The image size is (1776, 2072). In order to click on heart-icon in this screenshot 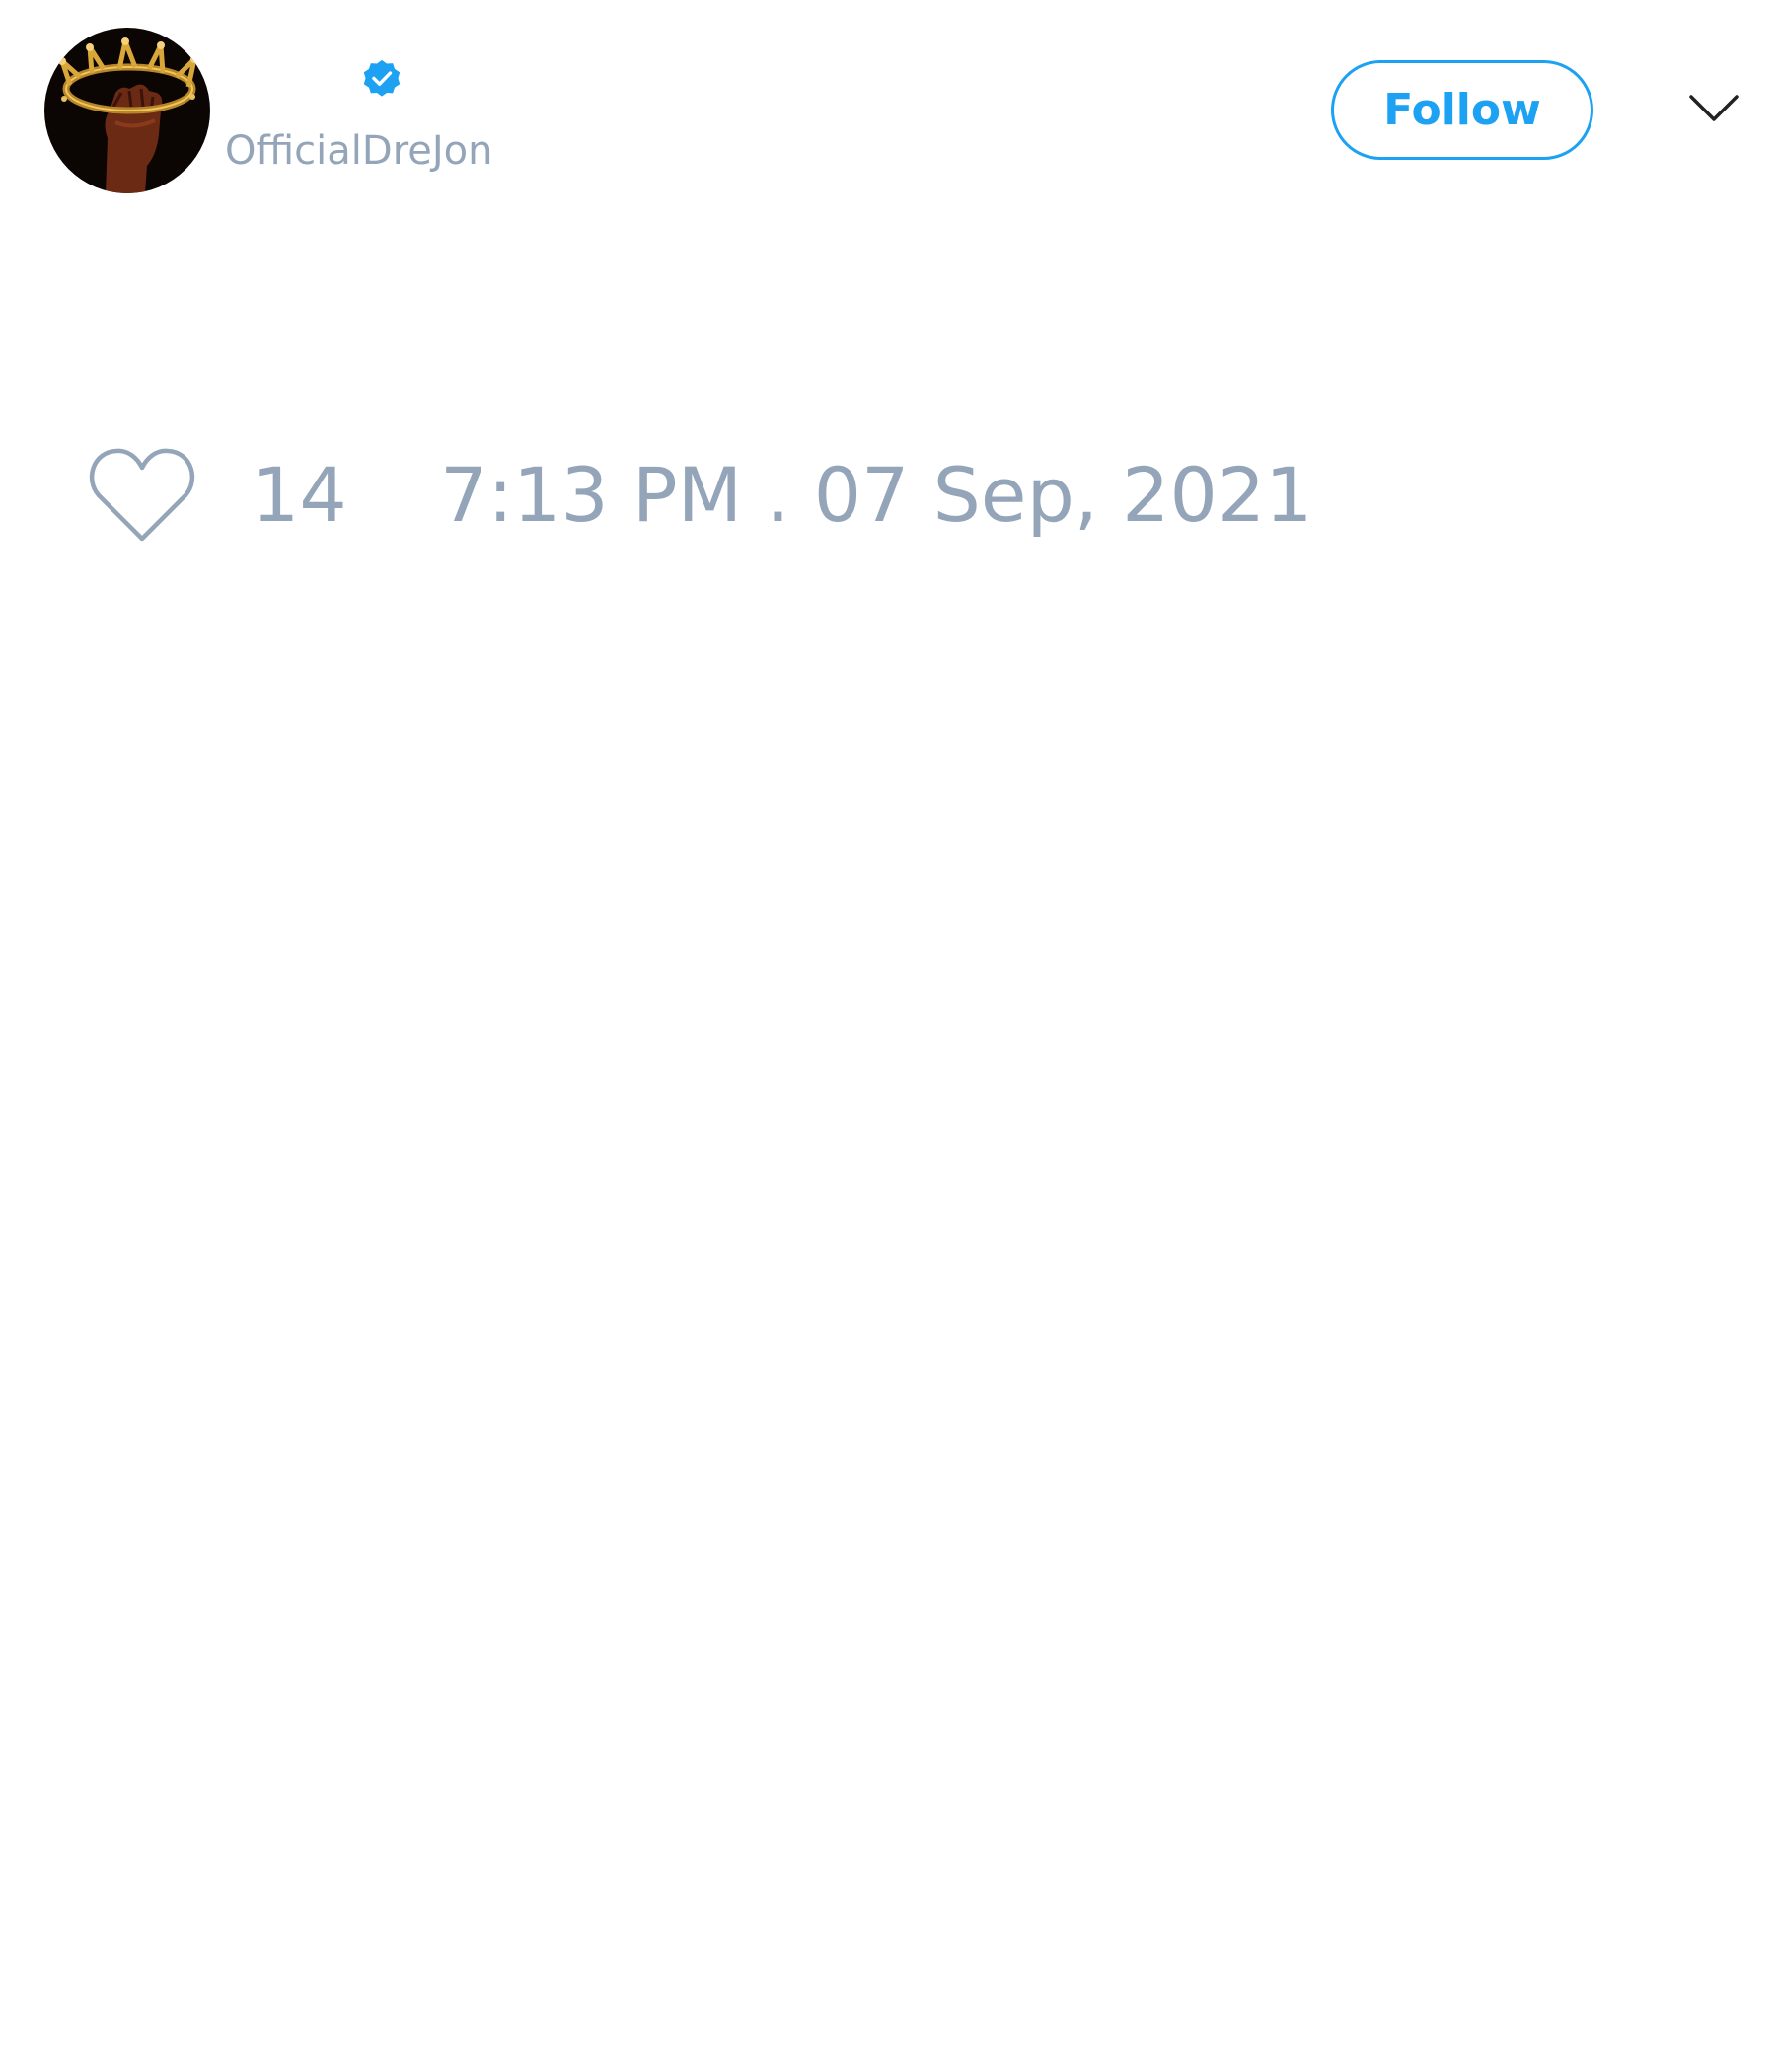, I will do `click(142, 496)`.